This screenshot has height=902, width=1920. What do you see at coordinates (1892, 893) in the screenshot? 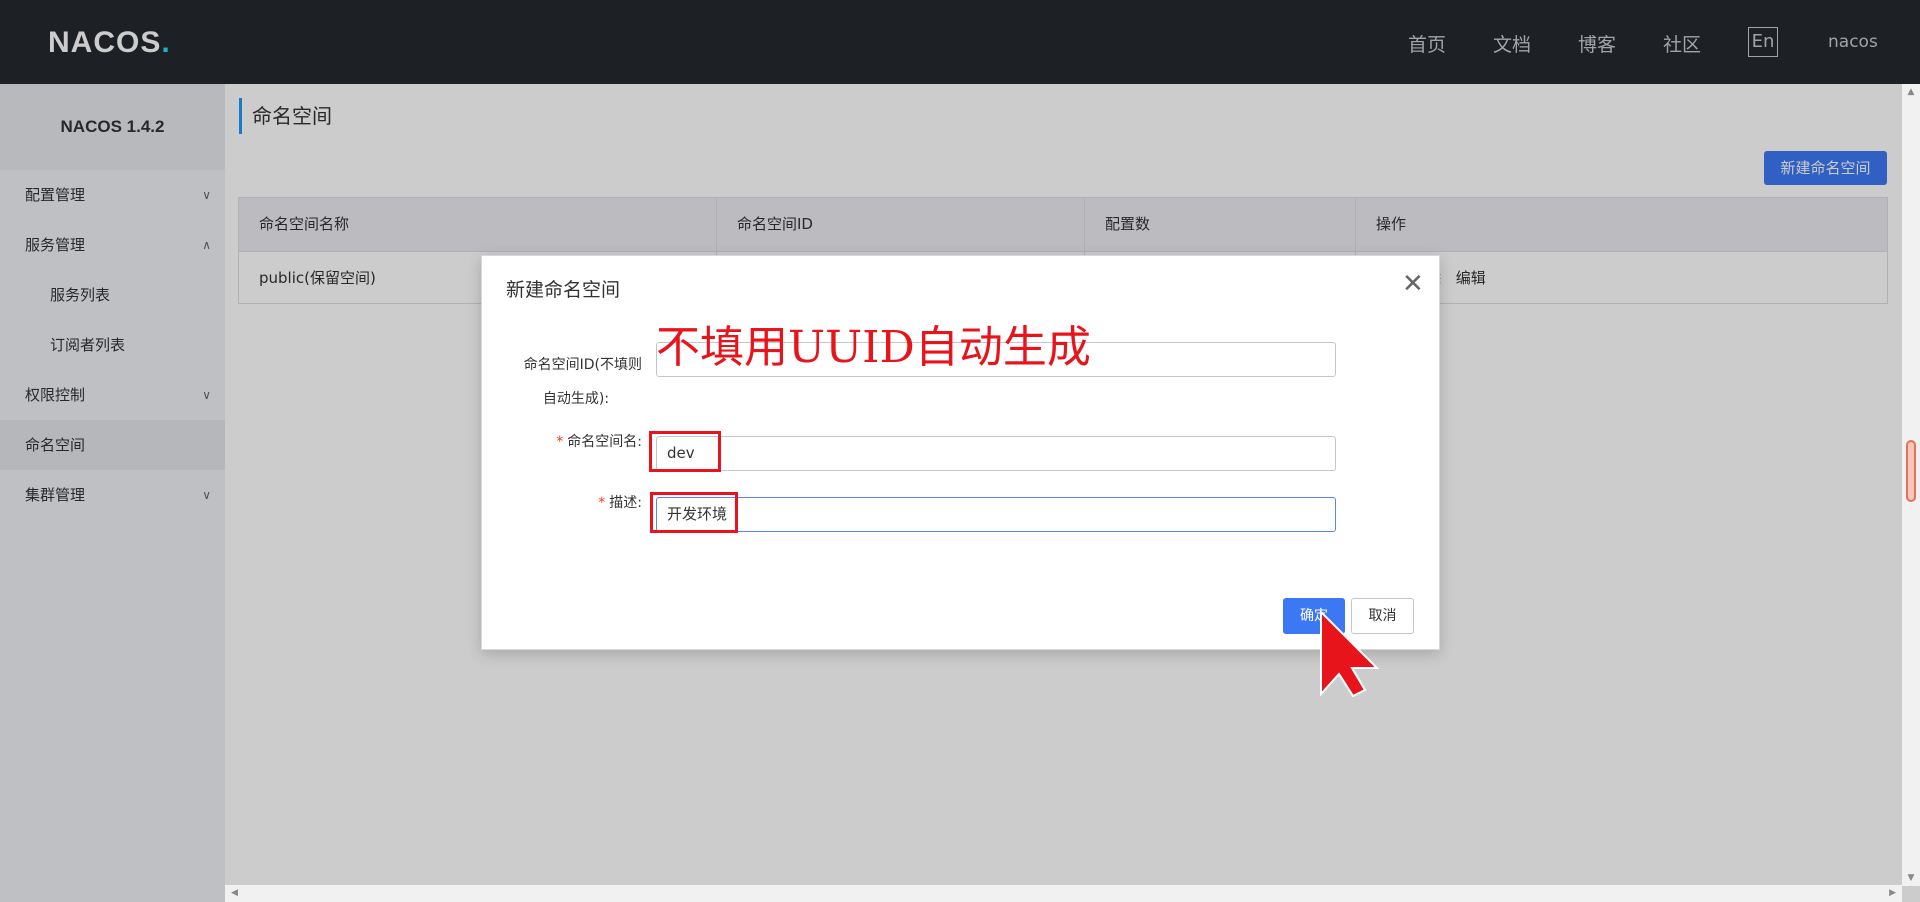
I see `scroll-right-icon: ▶` at bounding box center [1892, 893].